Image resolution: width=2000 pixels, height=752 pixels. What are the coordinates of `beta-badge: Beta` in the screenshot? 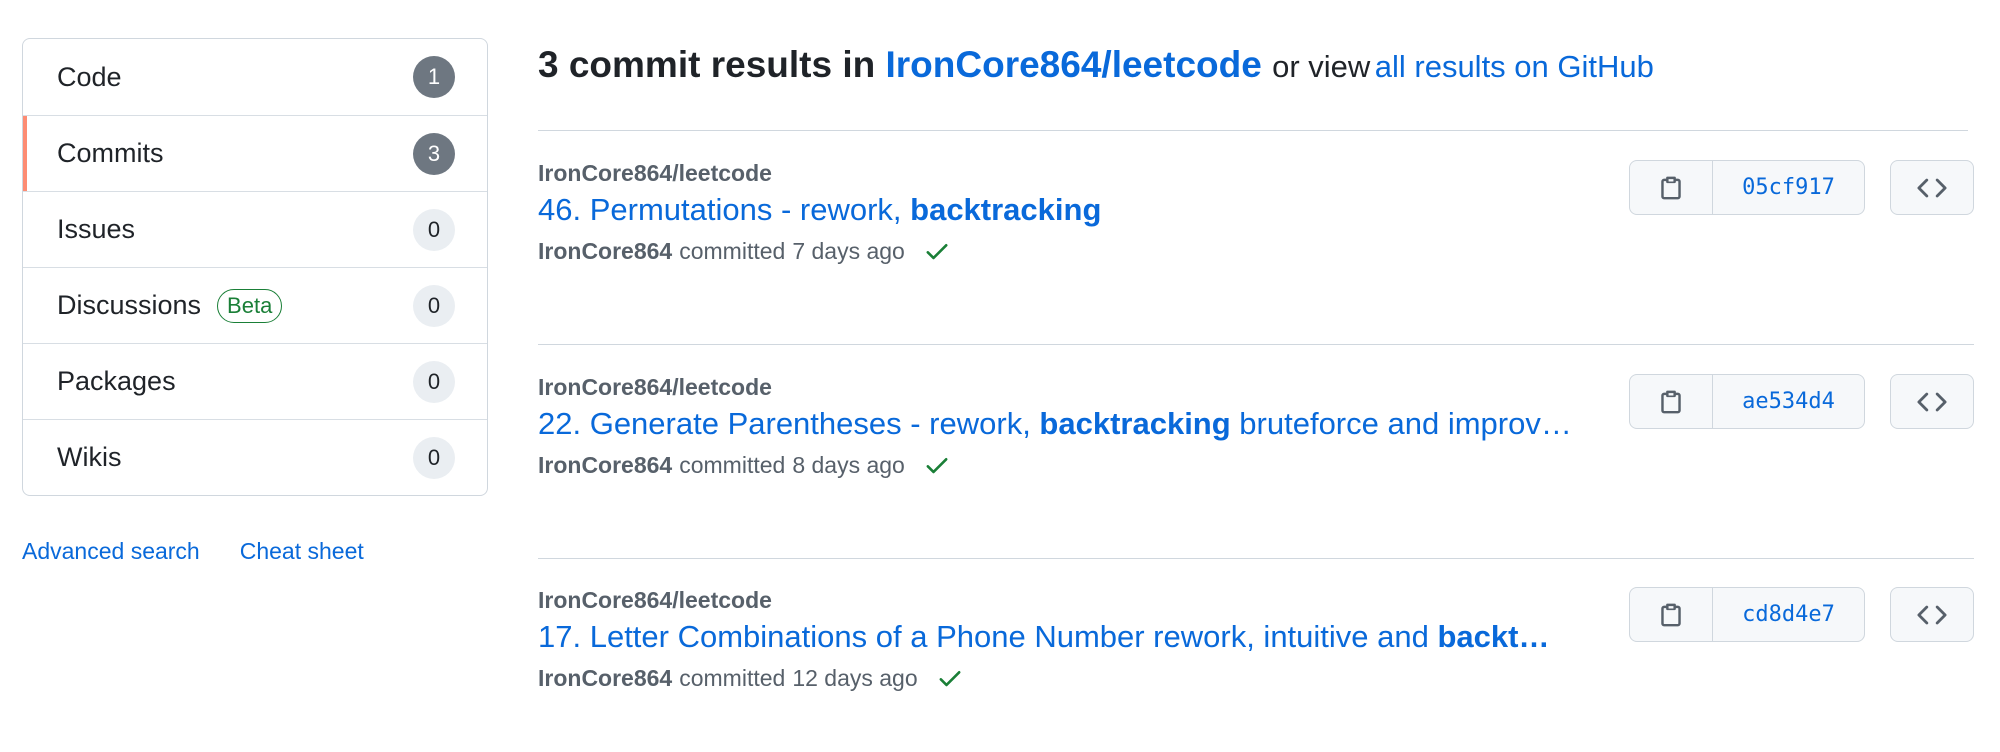 It's located at (250, 305).